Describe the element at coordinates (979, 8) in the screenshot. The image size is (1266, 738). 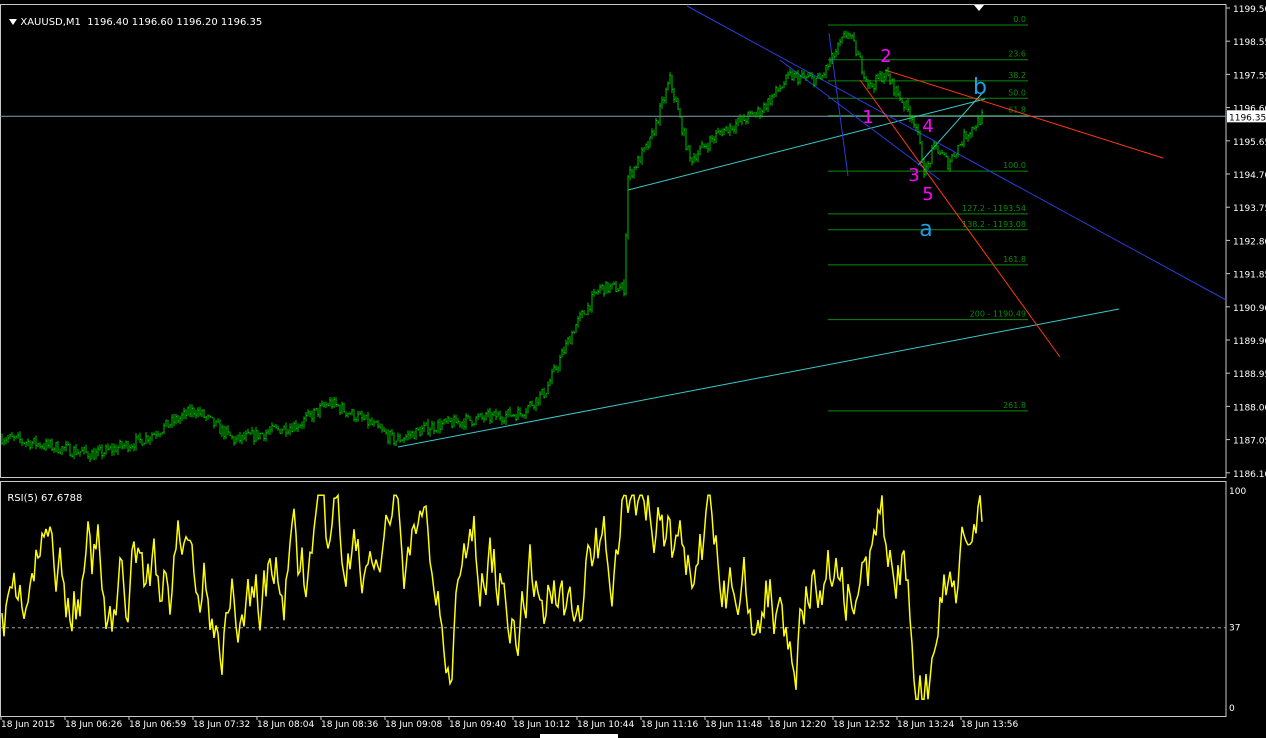
I see `chart-shift-marker-icon` at that location.